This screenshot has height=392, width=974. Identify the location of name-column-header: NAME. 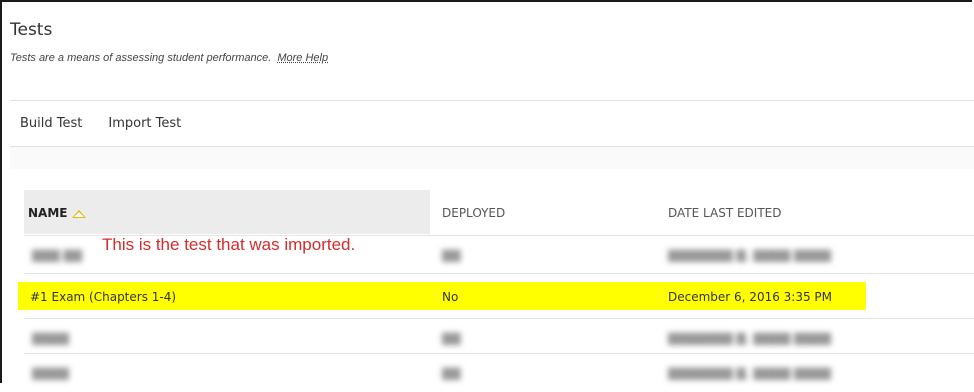
(57, 213).